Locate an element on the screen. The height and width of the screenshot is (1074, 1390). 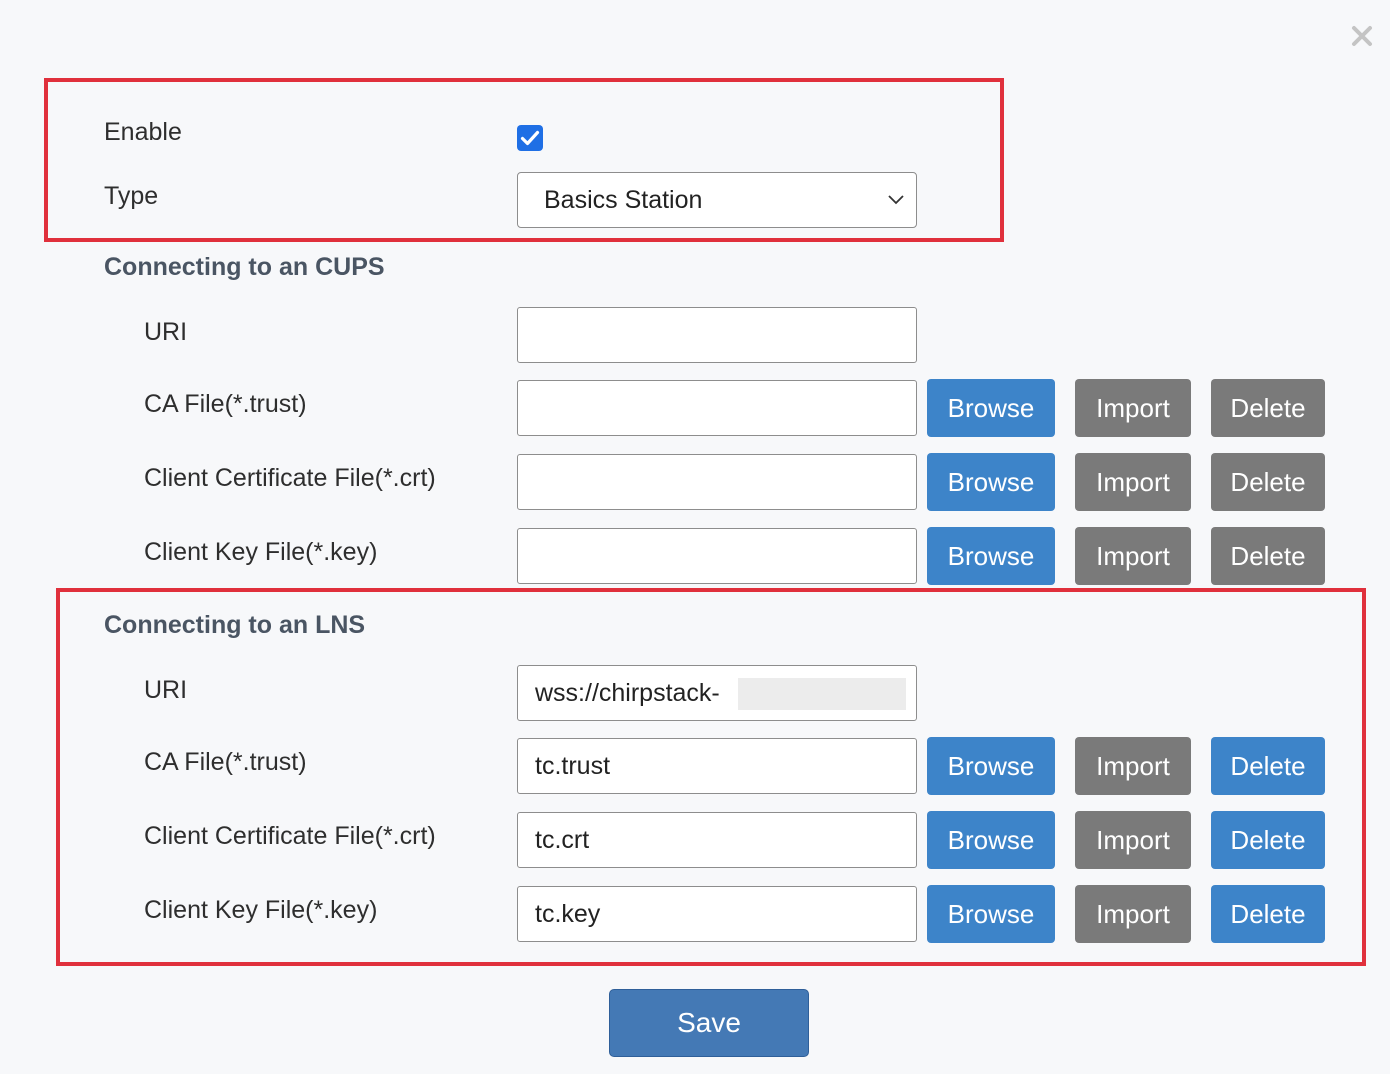
cups-ca-delete-button: Delete is located at coordinates (1268, 408).